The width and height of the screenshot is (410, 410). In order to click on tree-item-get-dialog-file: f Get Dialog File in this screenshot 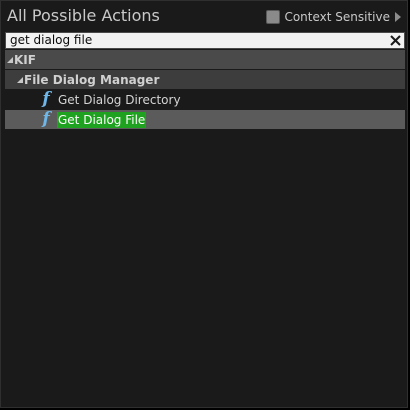, I will do `click(205, 119)`.